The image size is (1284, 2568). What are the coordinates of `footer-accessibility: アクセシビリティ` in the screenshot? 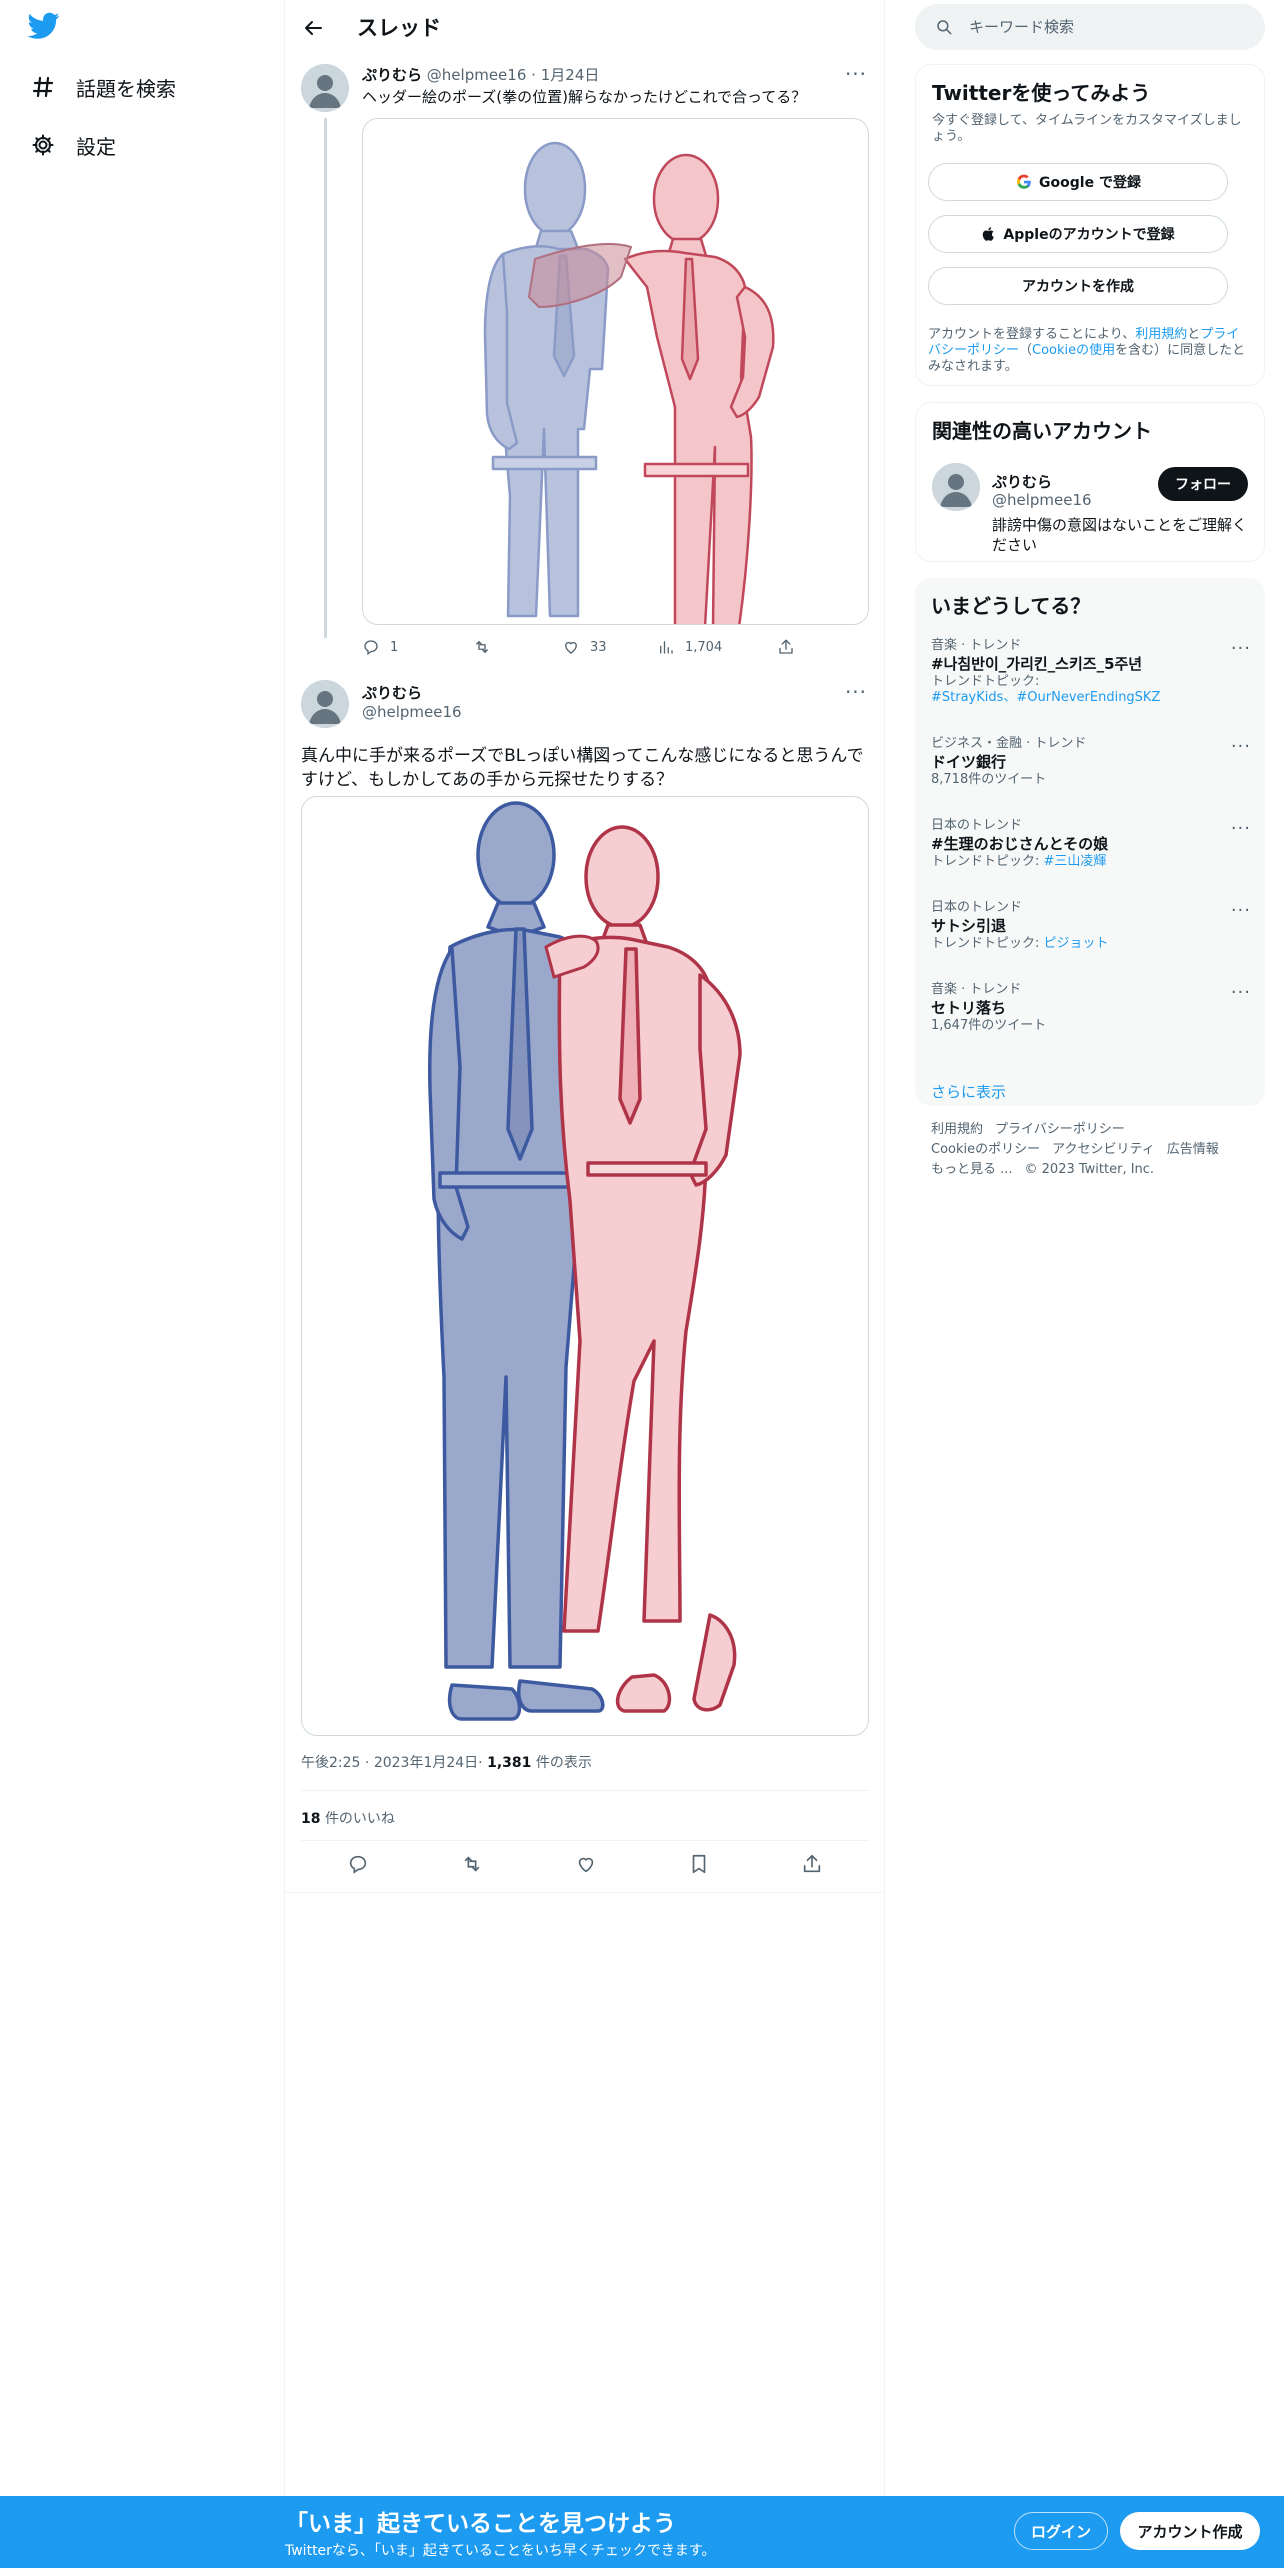 It's located at (1103, 1149).